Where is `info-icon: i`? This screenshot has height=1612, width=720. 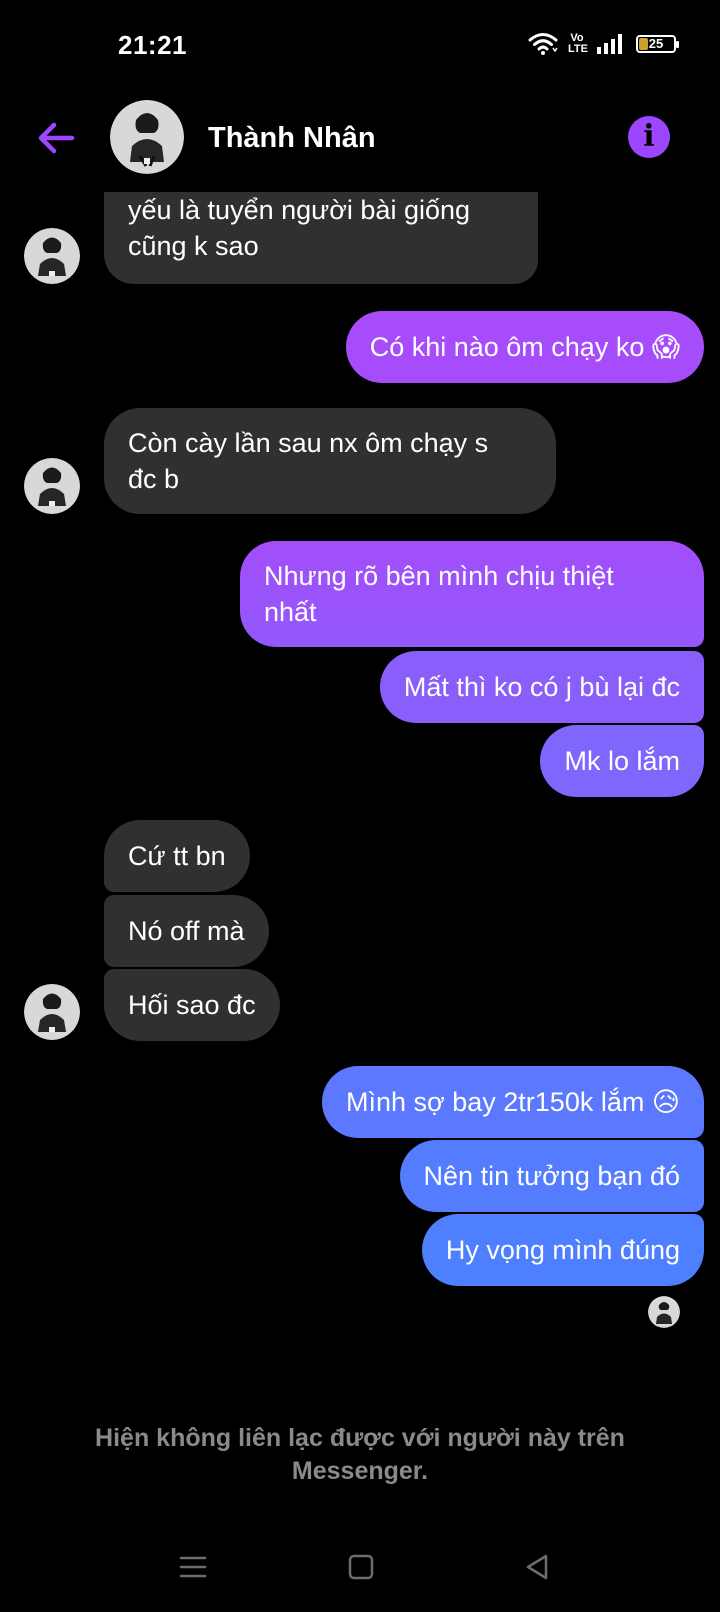
info-icon: i is located at coordinates (649, 137).